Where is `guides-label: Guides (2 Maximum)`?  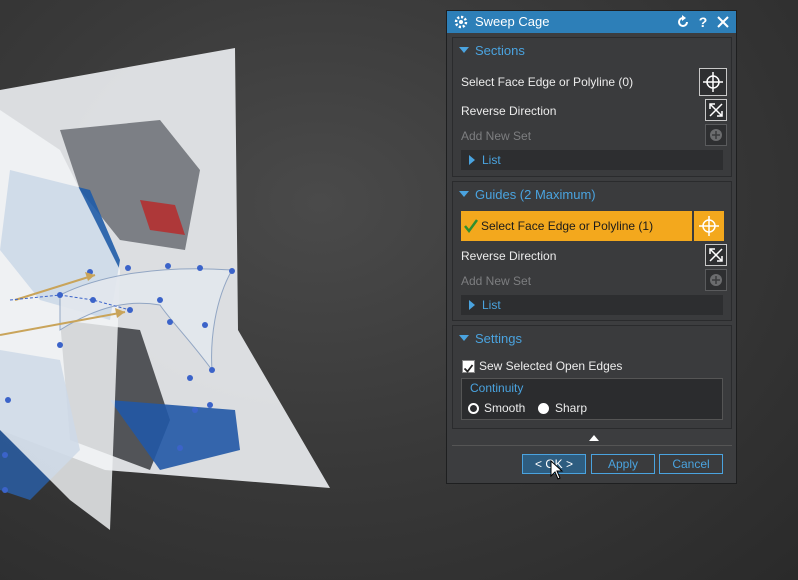 guides-label: Guides (2 Maximum) is located at coordinates (535, 194).